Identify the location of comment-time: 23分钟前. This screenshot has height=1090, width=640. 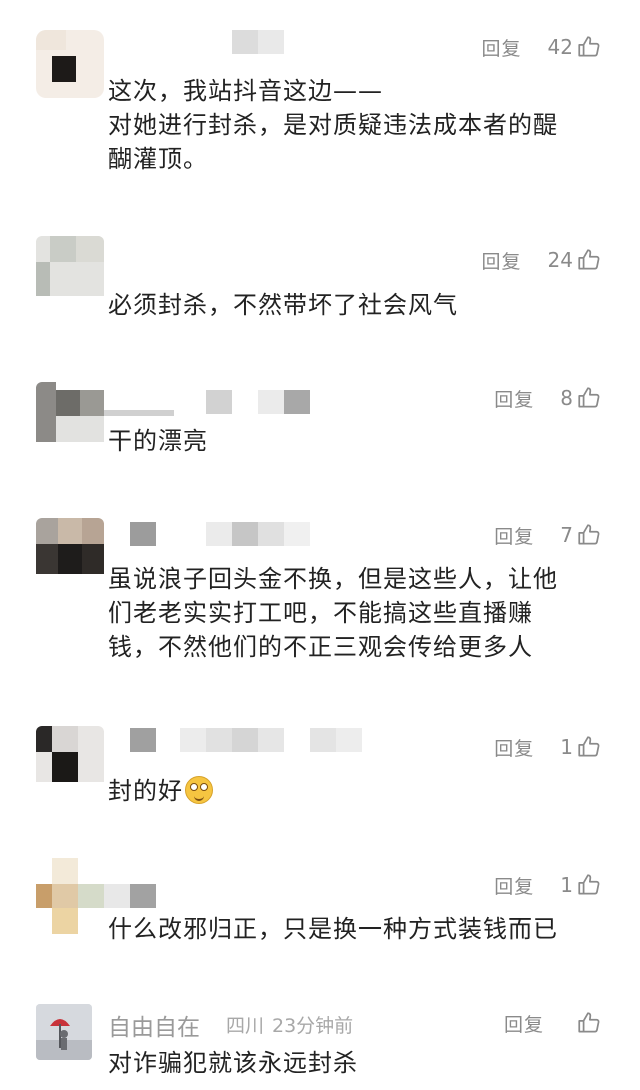
(313, 1026).